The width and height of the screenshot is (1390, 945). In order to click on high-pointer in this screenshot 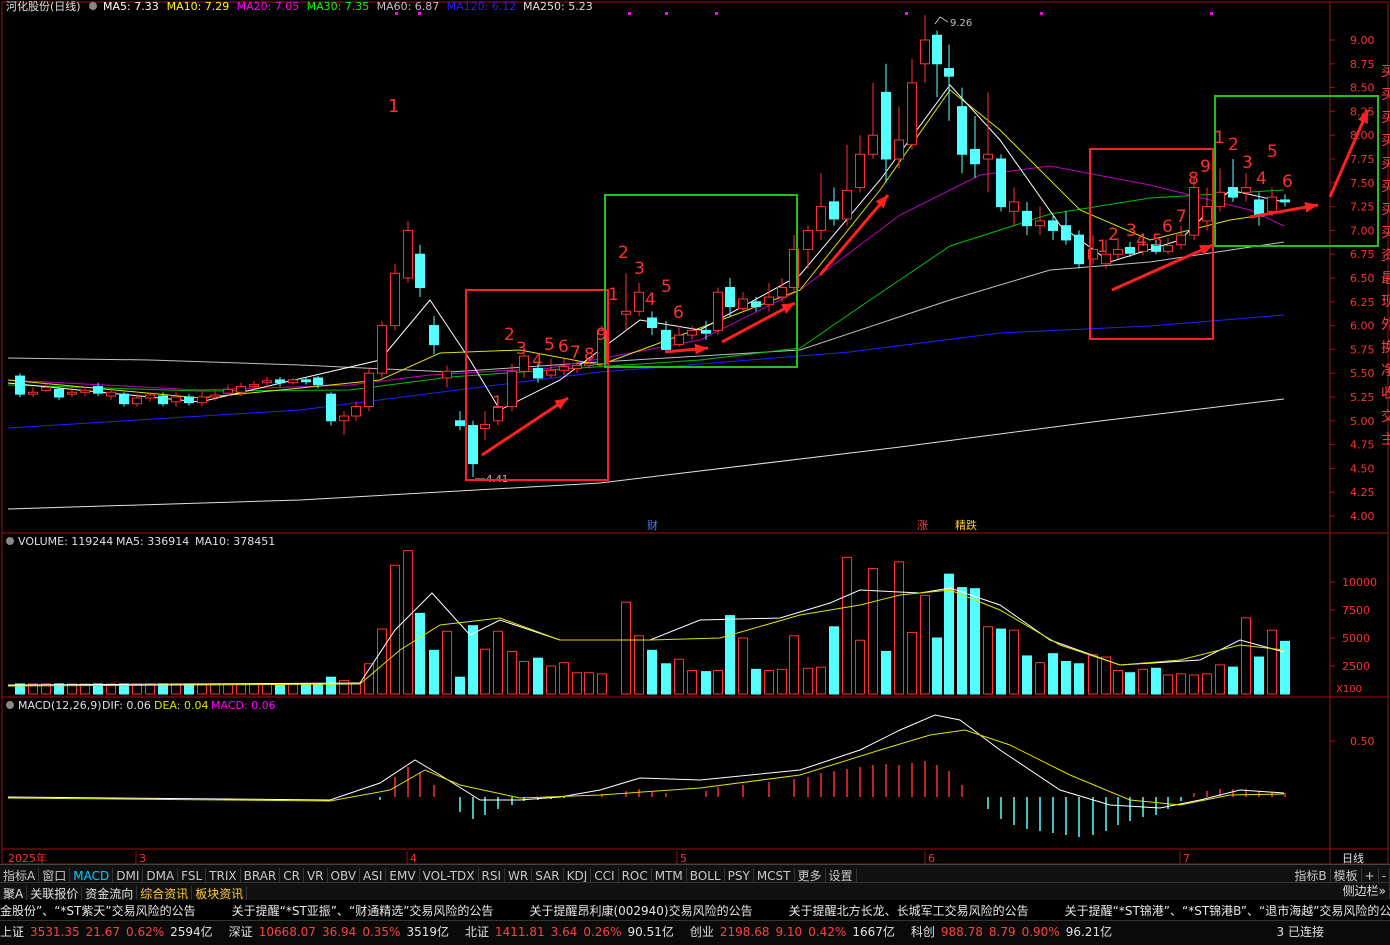, I will do `click(941, 20)`.